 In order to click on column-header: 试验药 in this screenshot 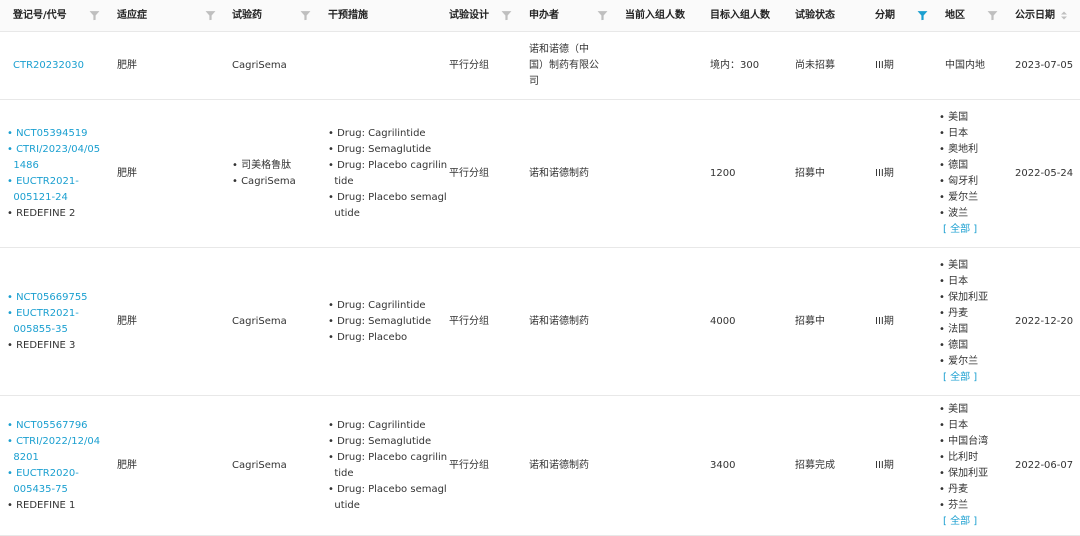, I will do `click(247, 15)`.